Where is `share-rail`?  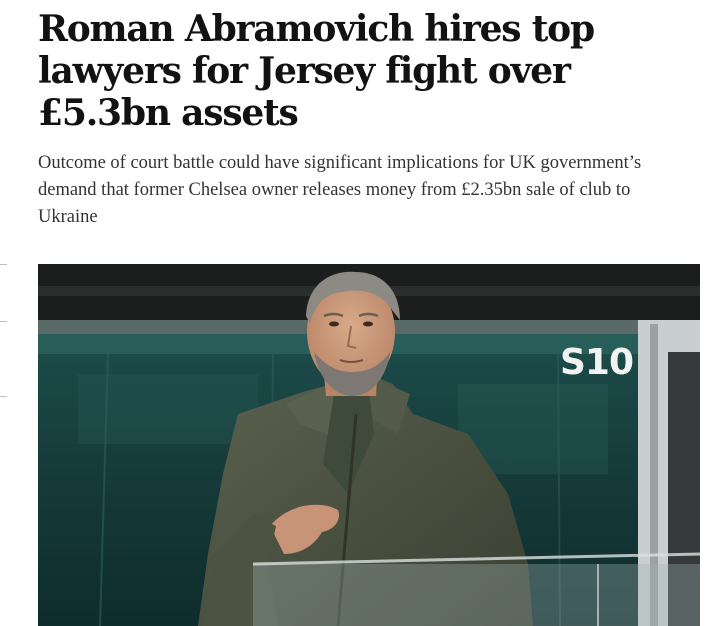 share-rail is located at coordinates (4, 332).